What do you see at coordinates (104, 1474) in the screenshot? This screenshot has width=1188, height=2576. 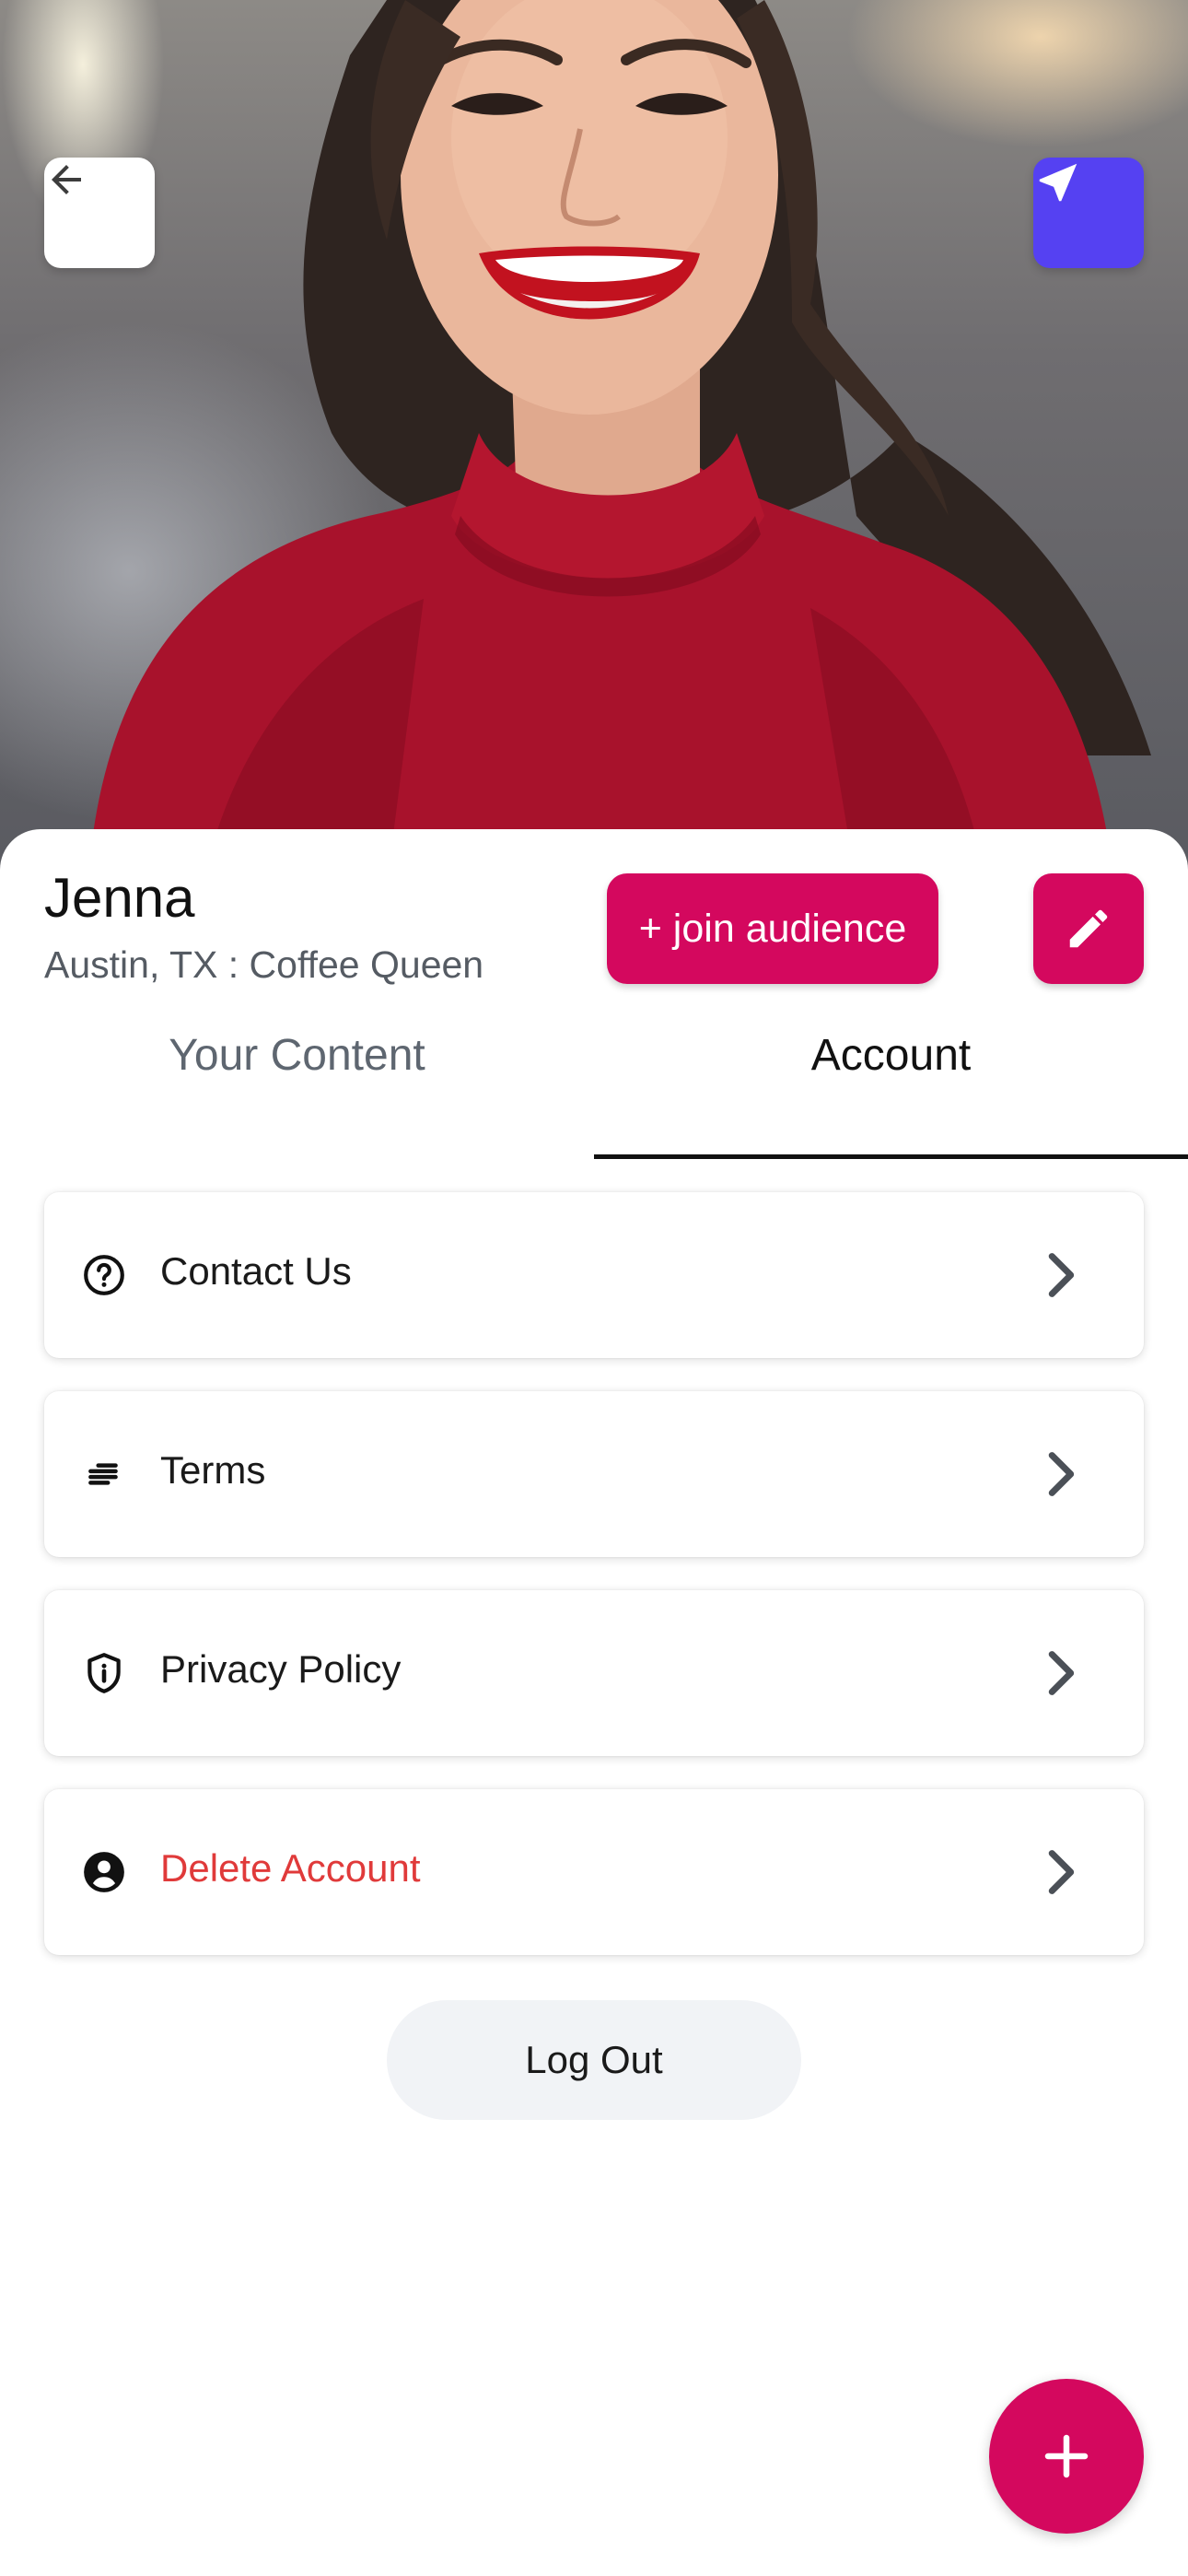 I see `text-lines-icon` at bounding box center [104, 1474].